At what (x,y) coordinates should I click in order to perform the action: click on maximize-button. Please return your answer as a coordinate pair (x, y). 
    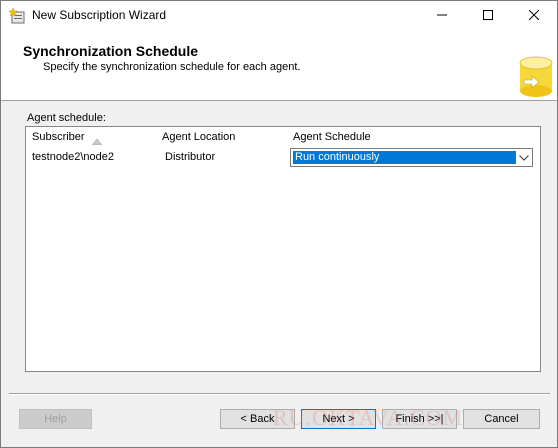
    Looking at the image, I should click on (488, 16).